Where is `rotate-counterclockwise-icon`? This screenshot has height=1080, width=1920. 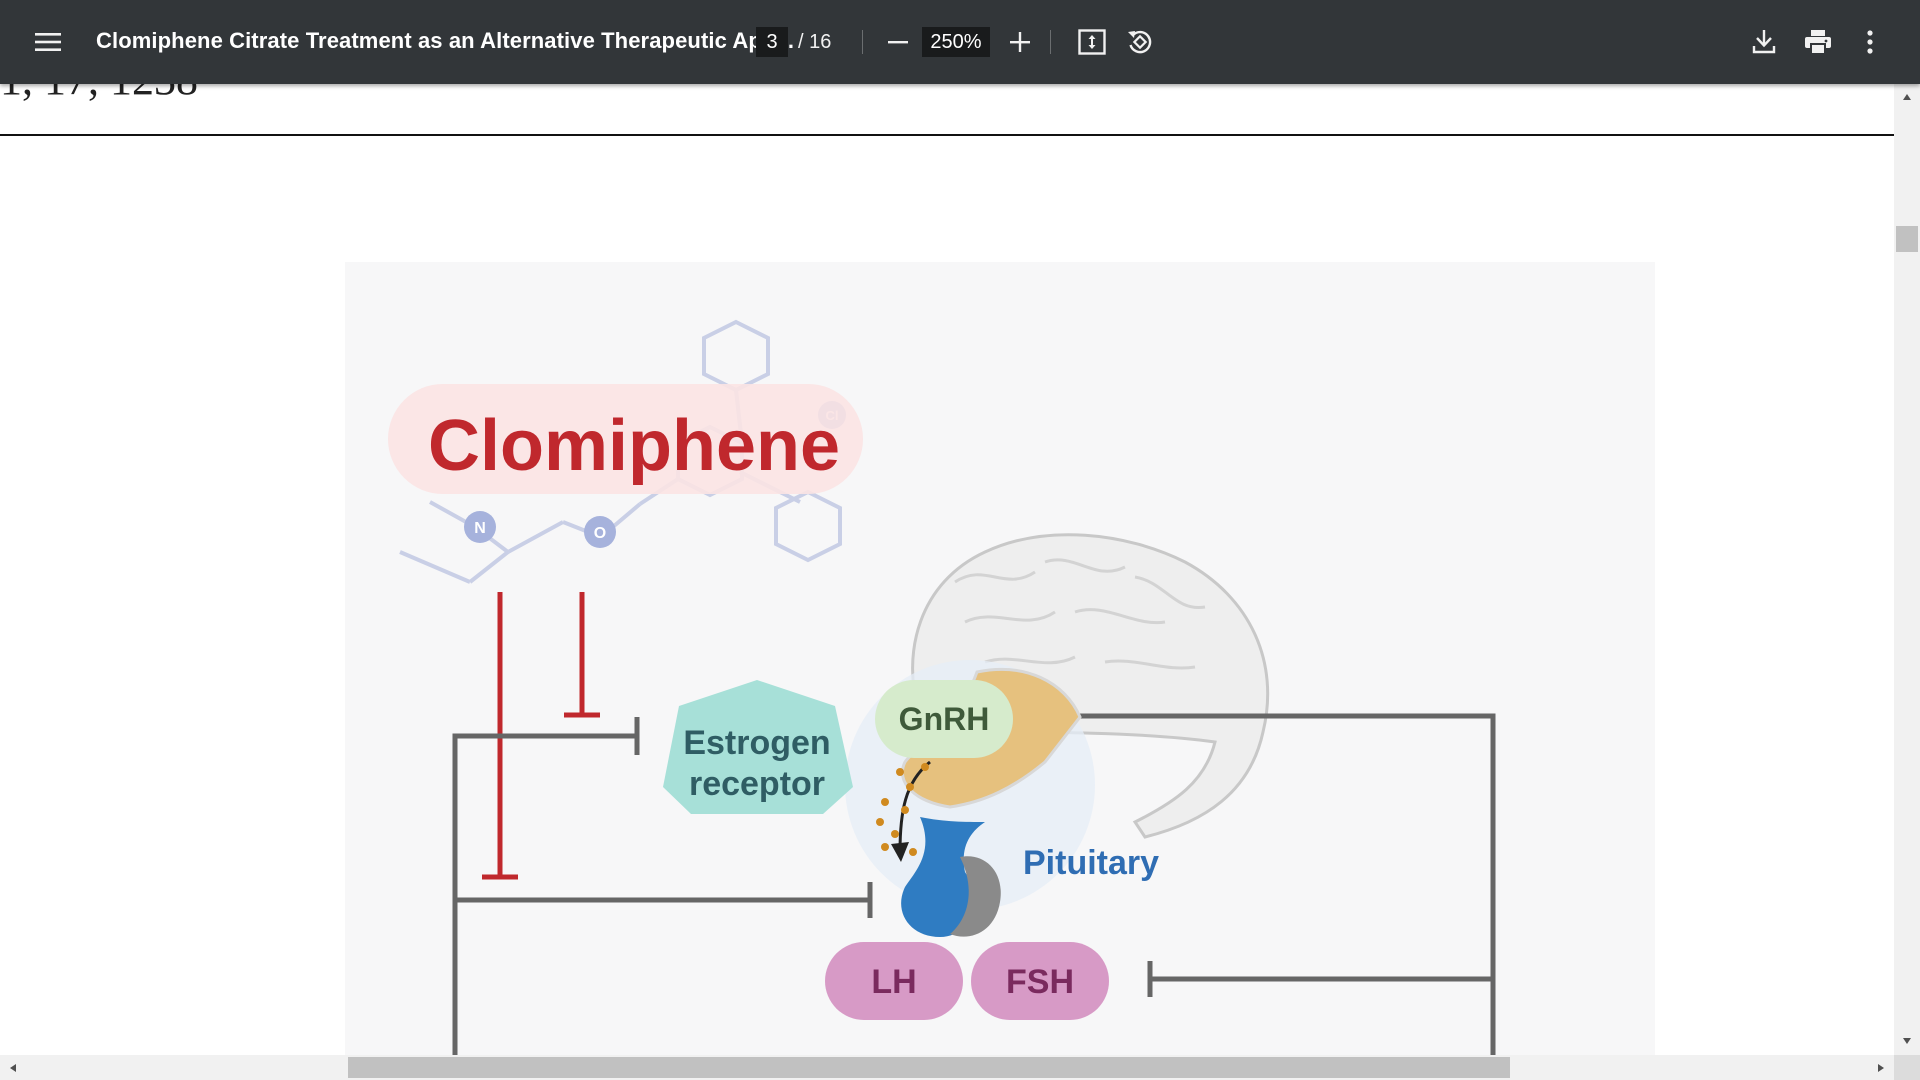 rotate-counterclockwise-icon is located at coordinates (1140, 42).